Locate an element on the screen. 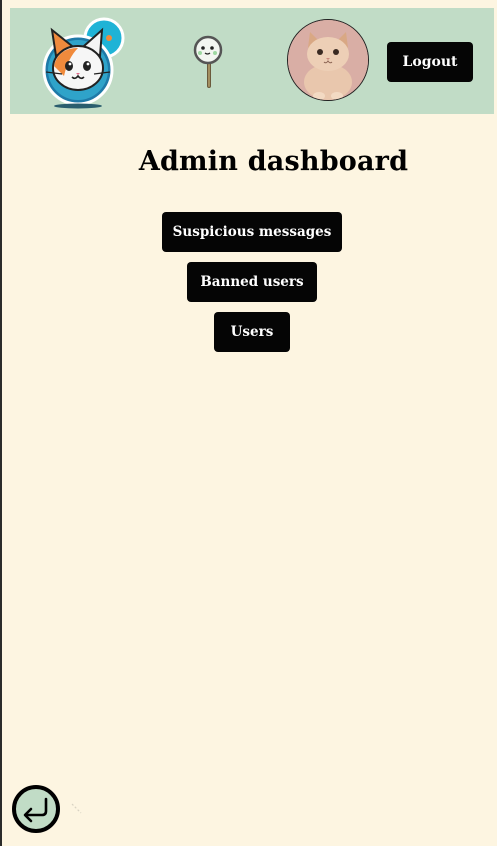 The width and height of the screenshot is (497, 846). cat-chat-logo-icon is located at coordinates (85, 63).